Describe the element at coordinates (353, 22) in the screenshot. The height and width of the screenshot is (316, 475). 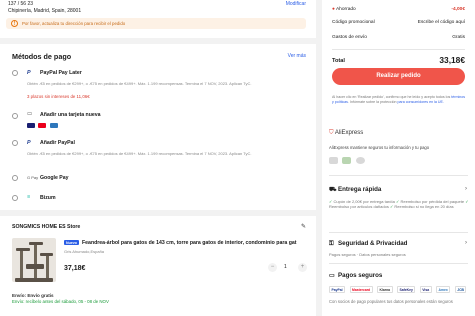
I see `promo-label: Código promocional` at that location.